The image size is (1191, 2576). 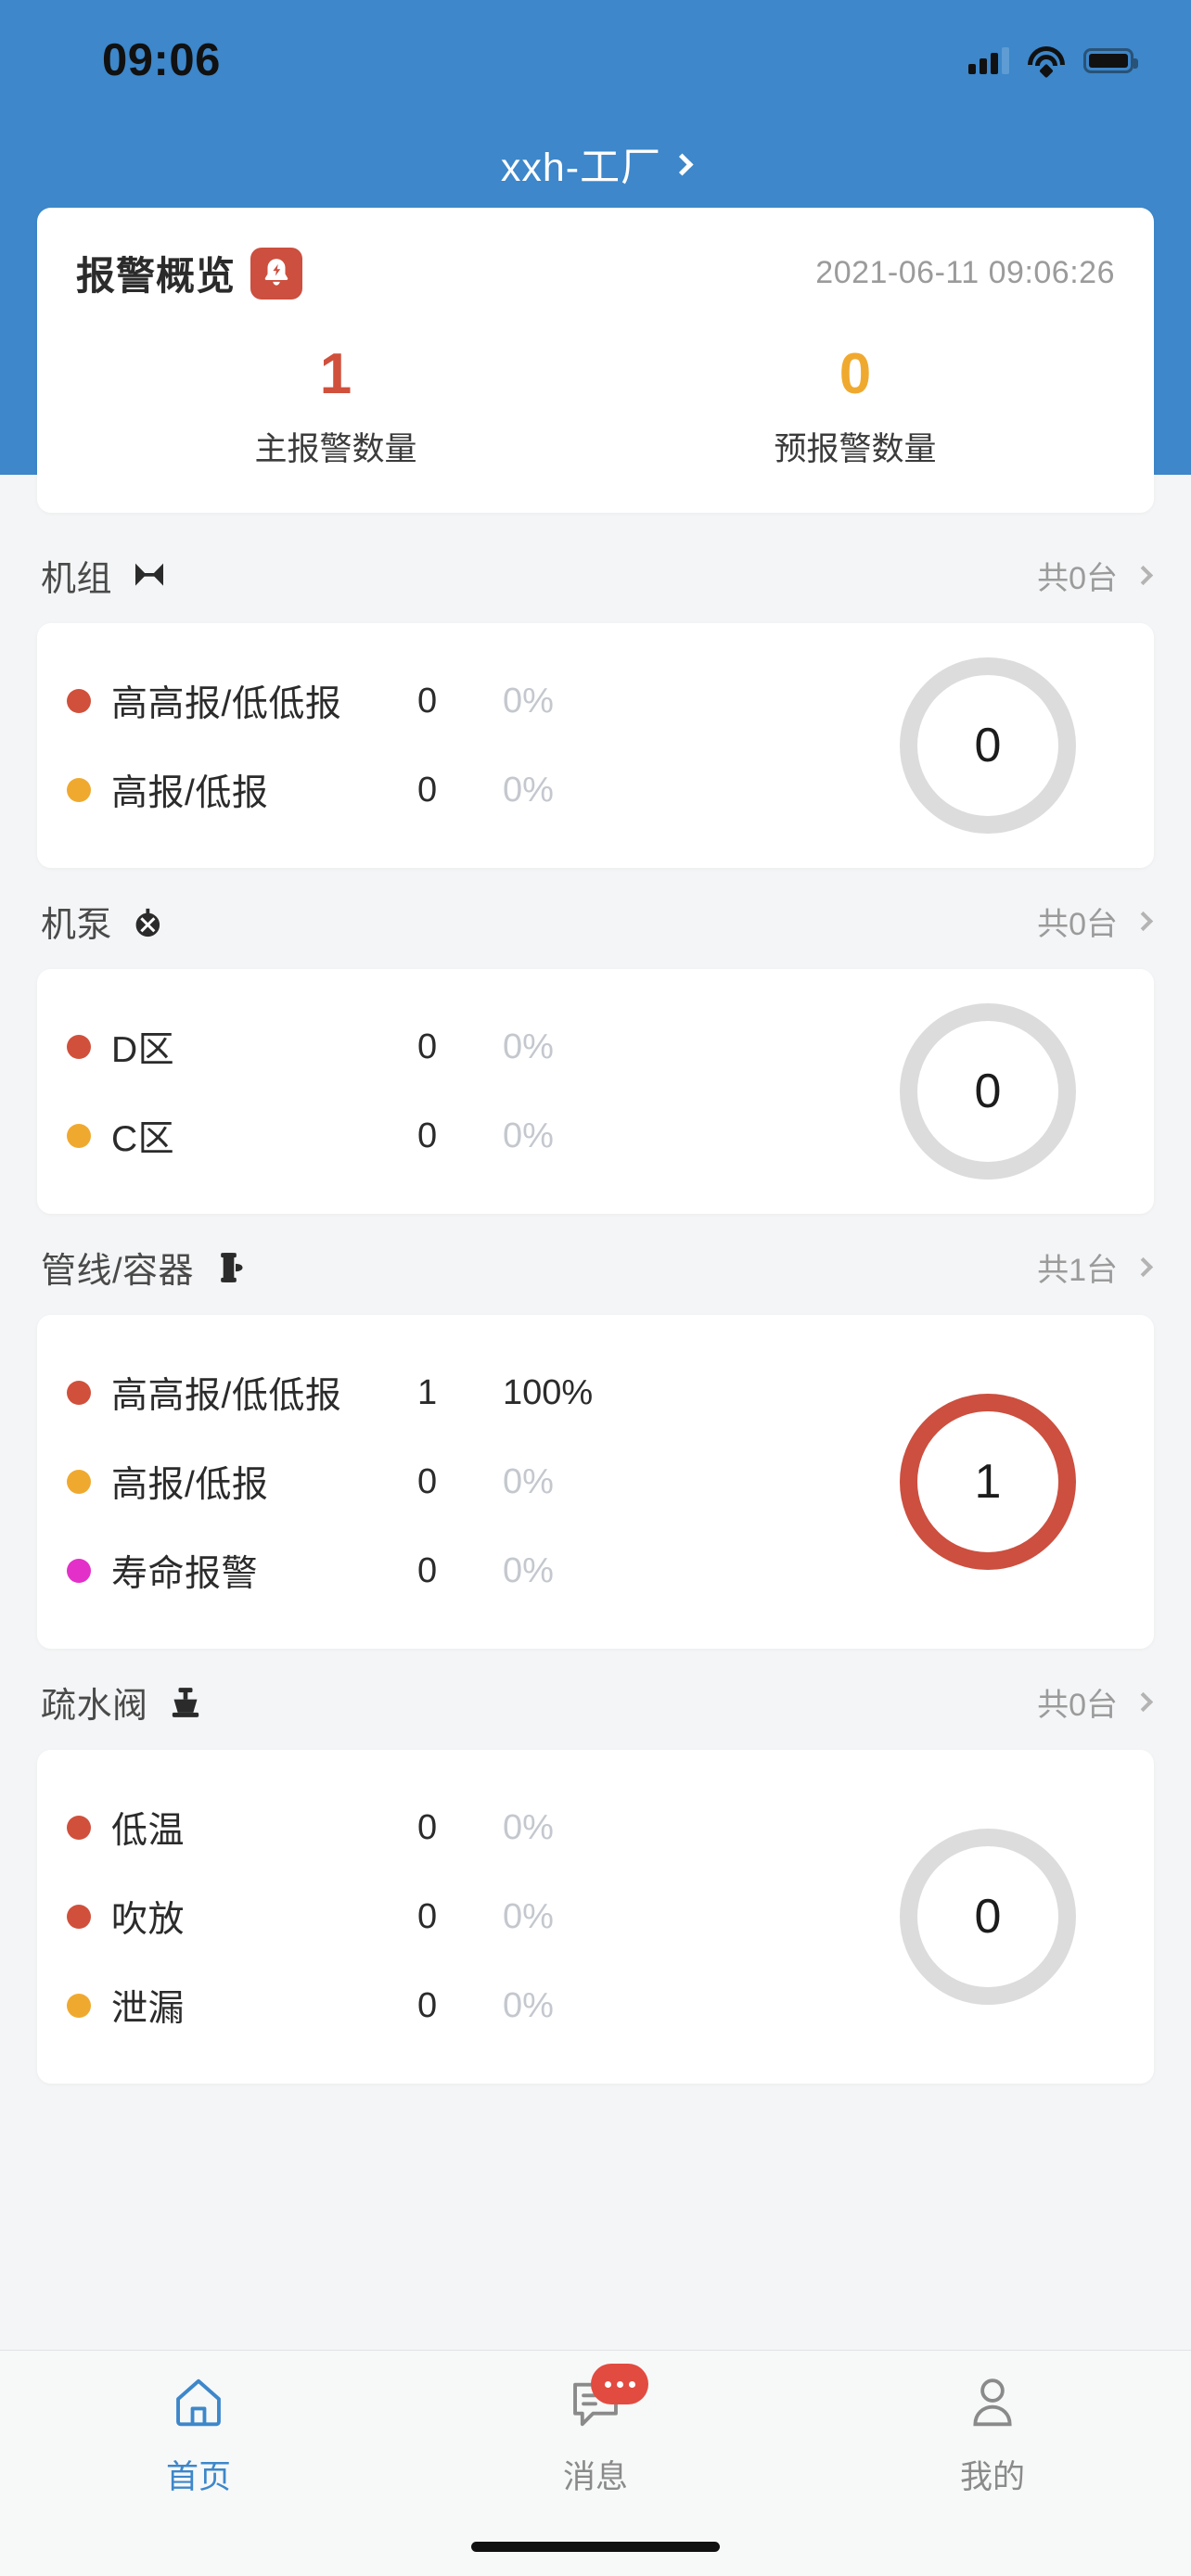 What do you see at coordinates (148, 1920) in the screenshot?
I see `alarm-row-label: 吹放` at bounding box center [148, 1920].